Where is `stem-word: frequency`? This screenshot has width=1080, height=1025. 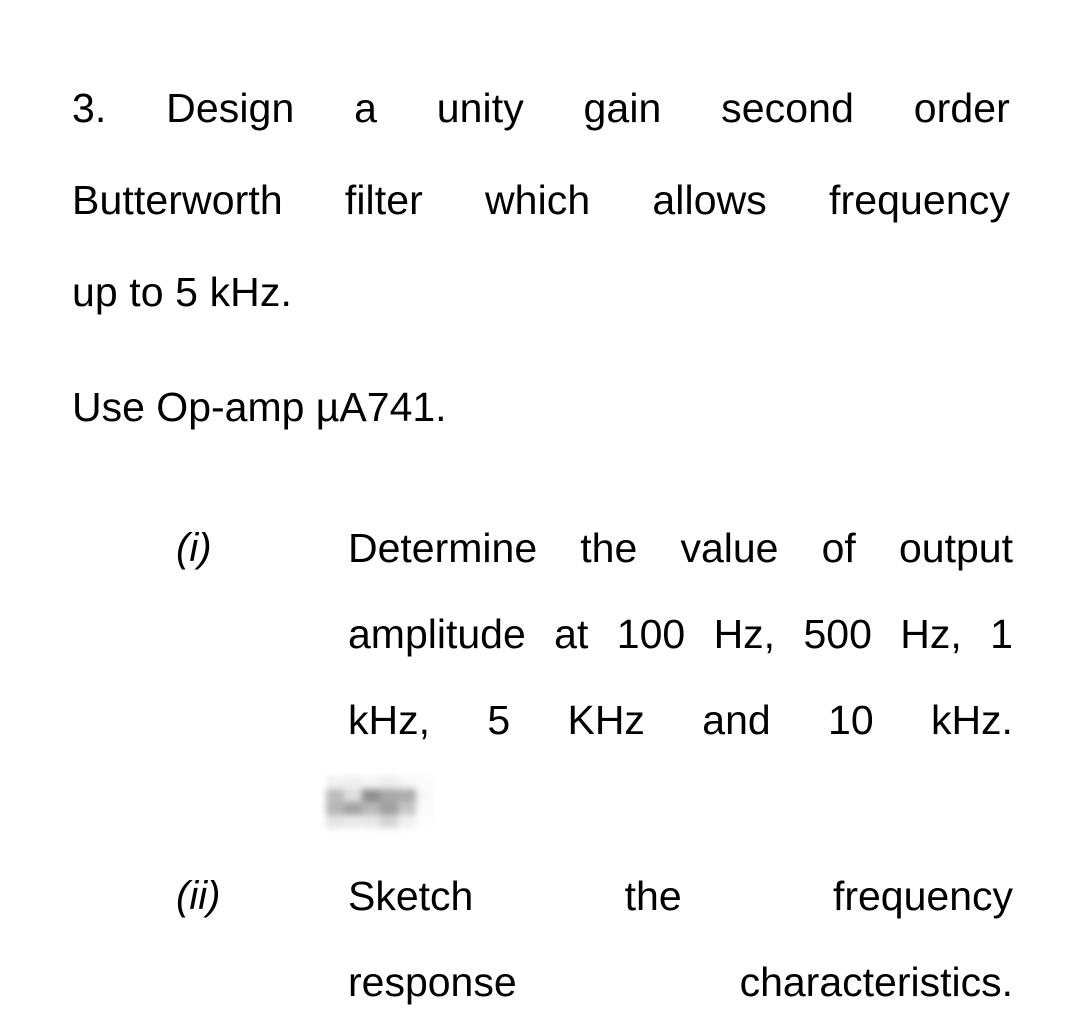 stem-word: frequency is located at coordinates (919, 200).